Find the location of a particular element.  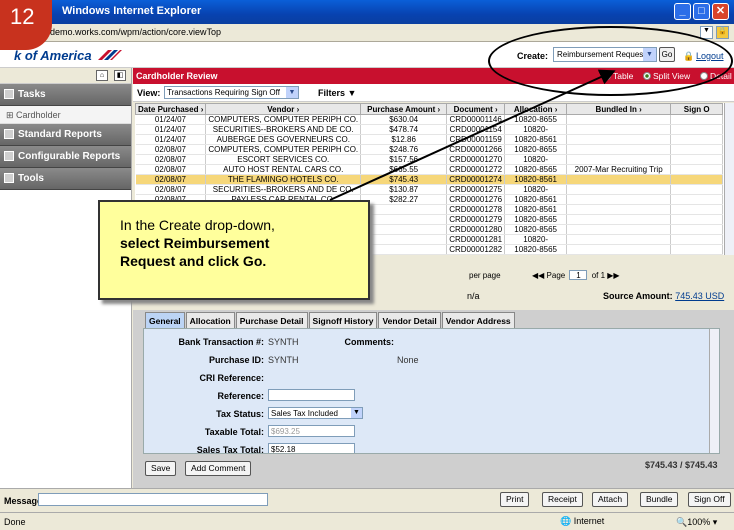

view-dropdown: Transactions Requiring Sign Off ▼ is located at coordinates (231, 92).